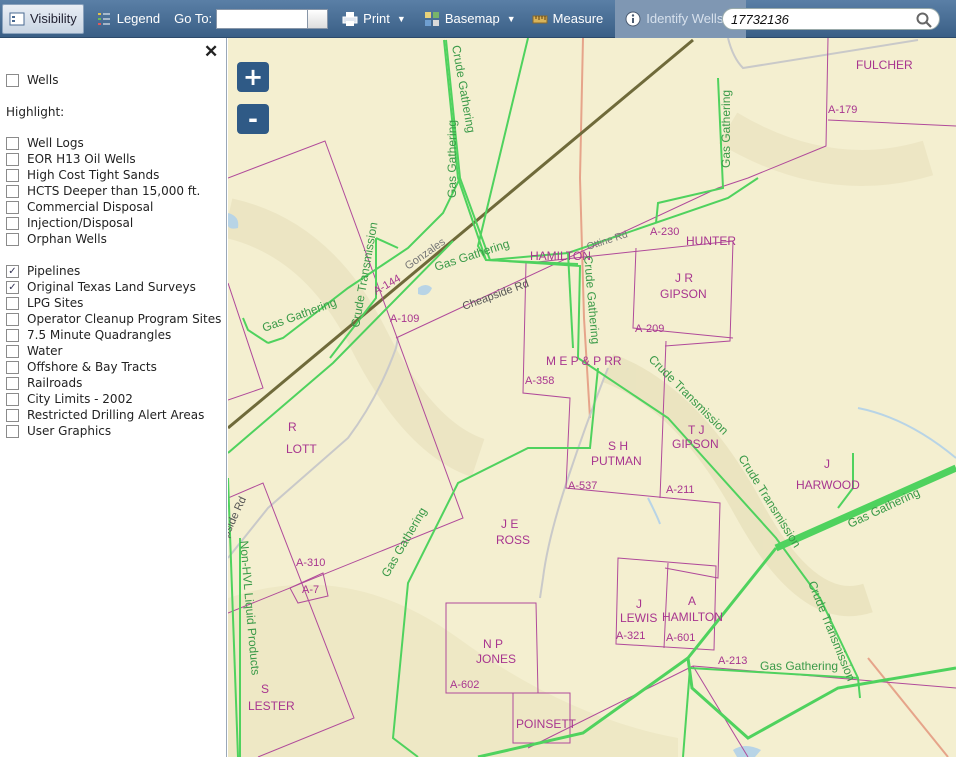 The width and height of the screenshot is (956, 757). I want to click on map-label: S H, so click(618, 446).